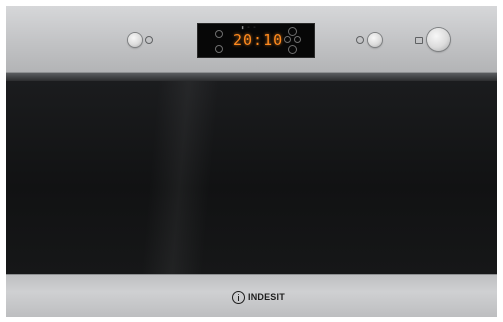  Describe the element at coordinates (419, 40) in the screenshot. I see `square-icon` at that location.